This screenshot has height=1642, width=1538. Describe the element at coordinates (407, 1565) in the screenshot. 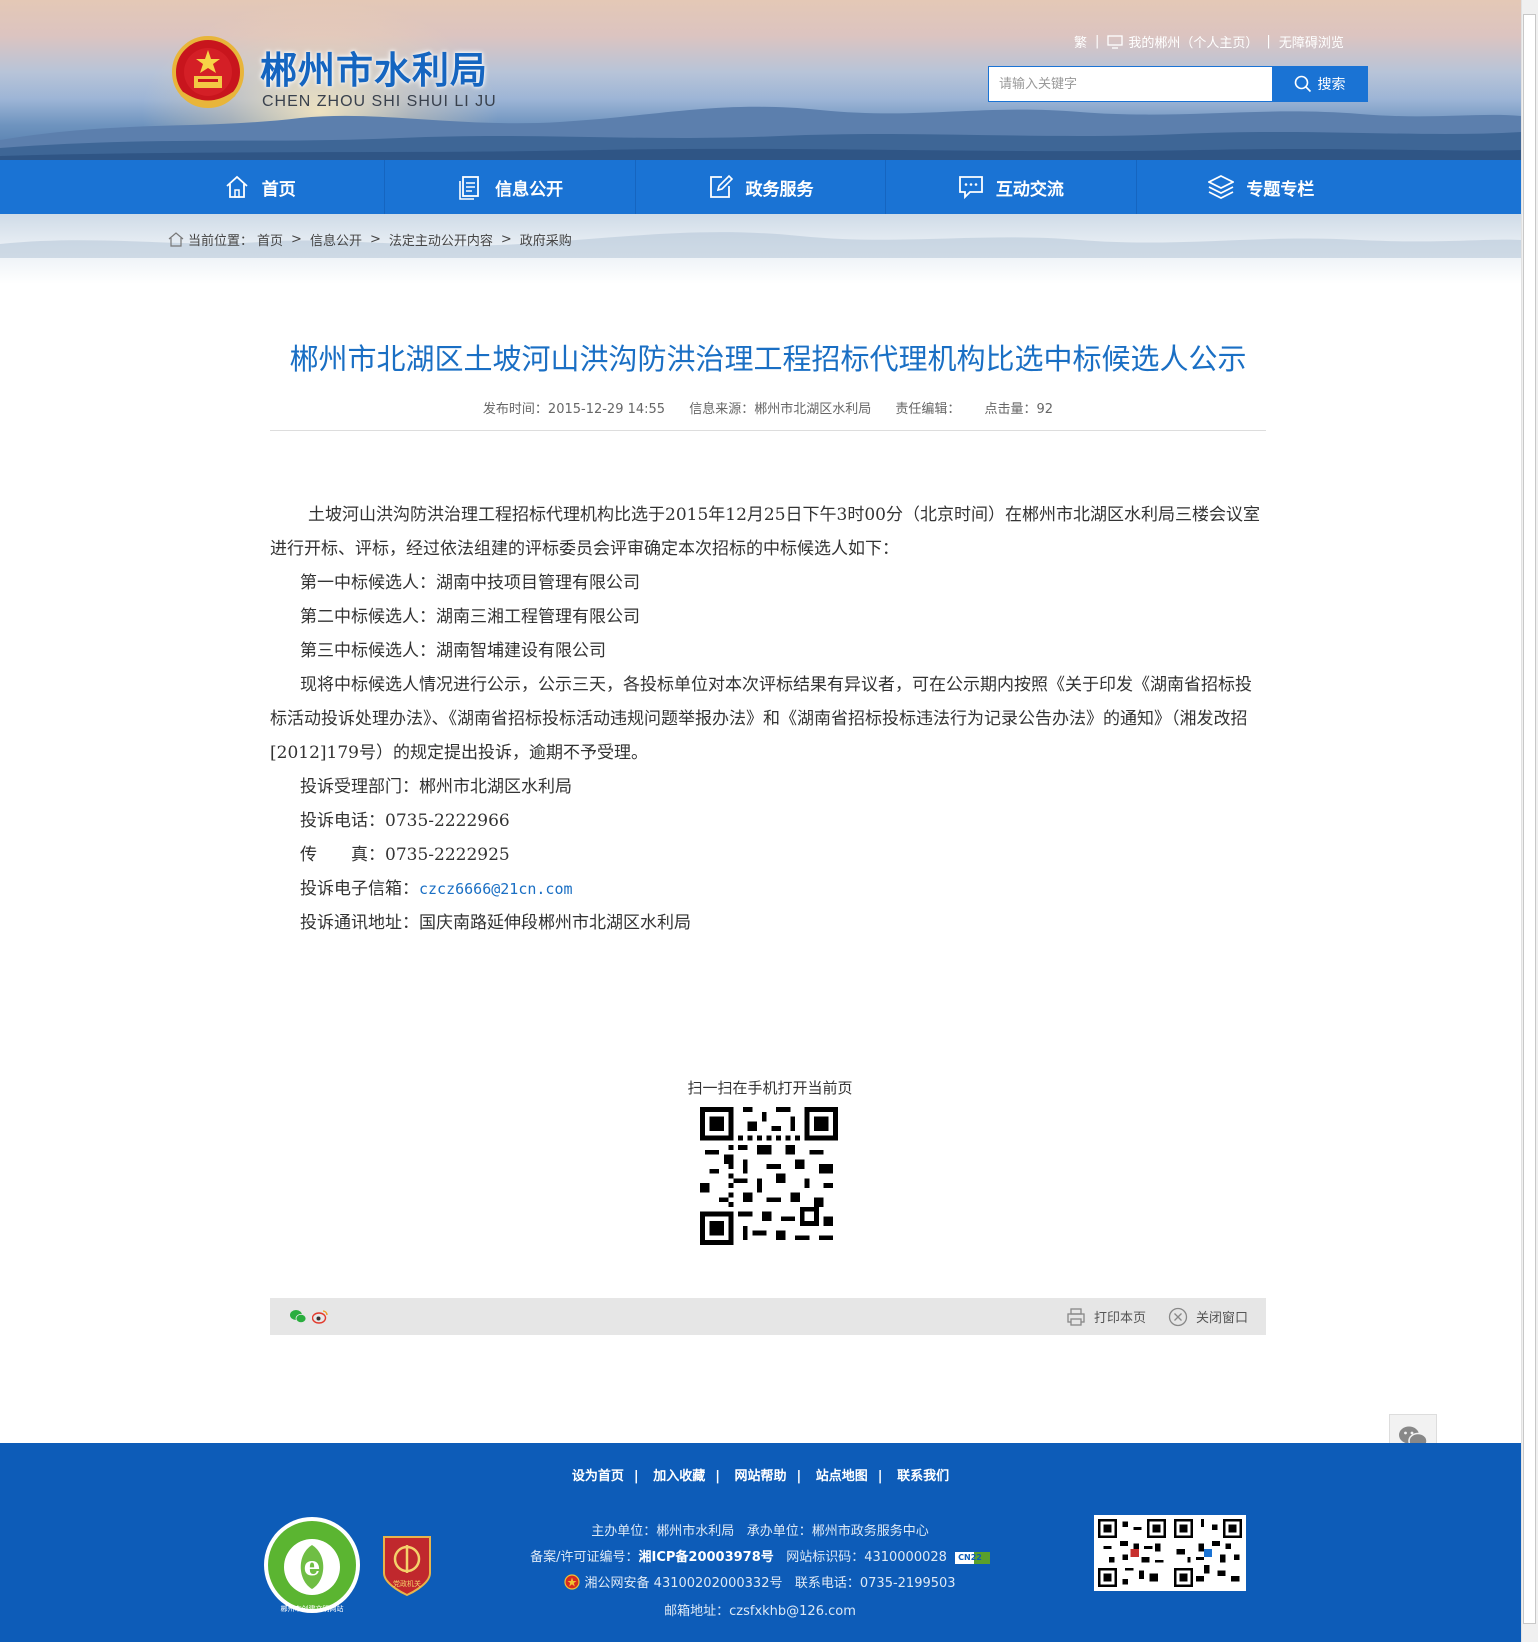

I see `party-gov-badge: 党政机关` at that location.